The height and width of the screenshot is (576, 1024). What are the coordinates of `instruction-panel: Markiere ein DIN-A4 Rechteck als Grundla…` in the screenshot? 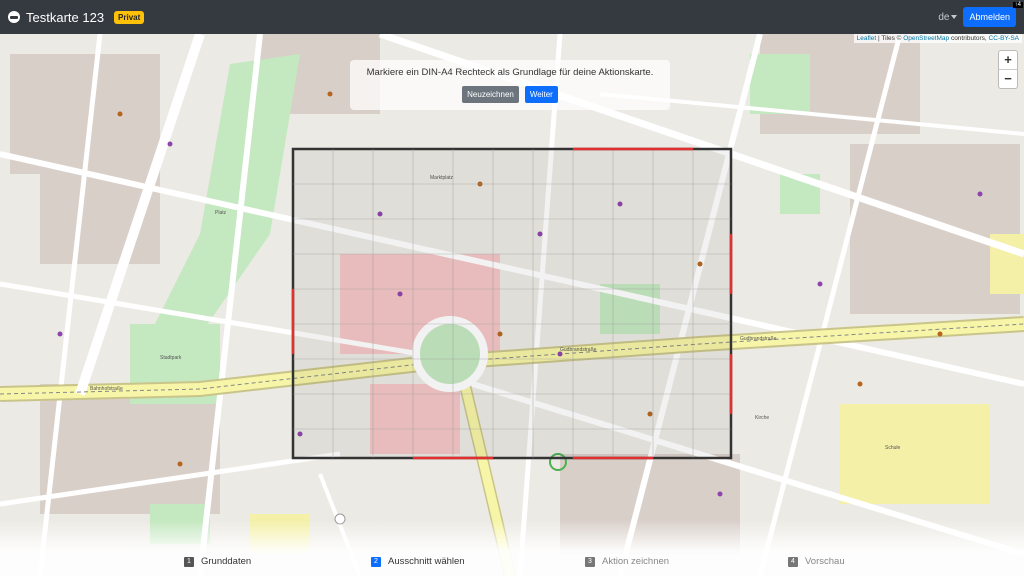 It's located at (510, 85).